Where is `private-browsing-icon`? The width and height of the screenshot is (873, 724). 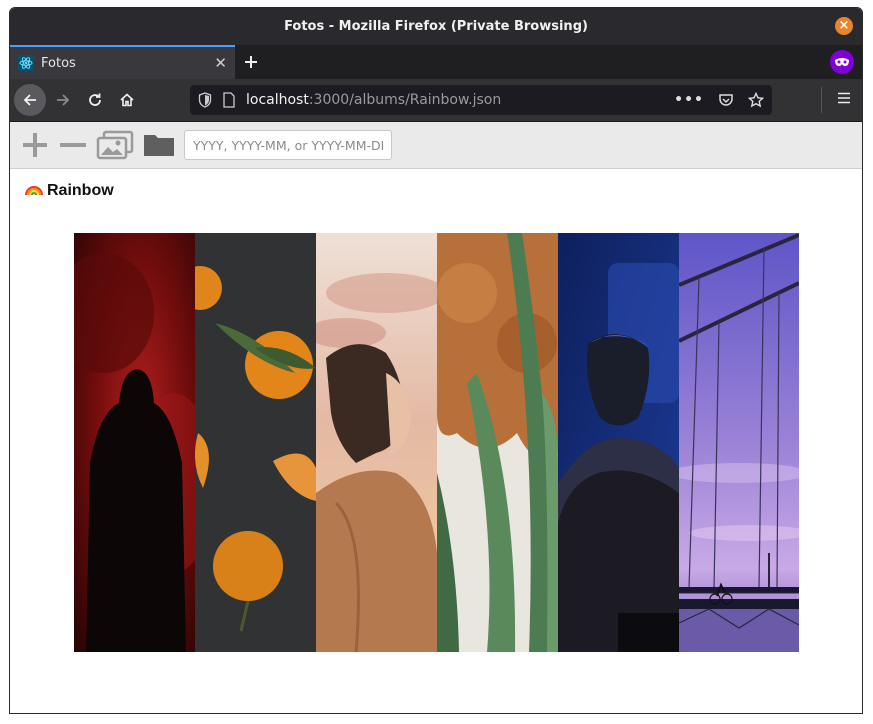 private-browsing-icon is located at coordinates (842, 62).